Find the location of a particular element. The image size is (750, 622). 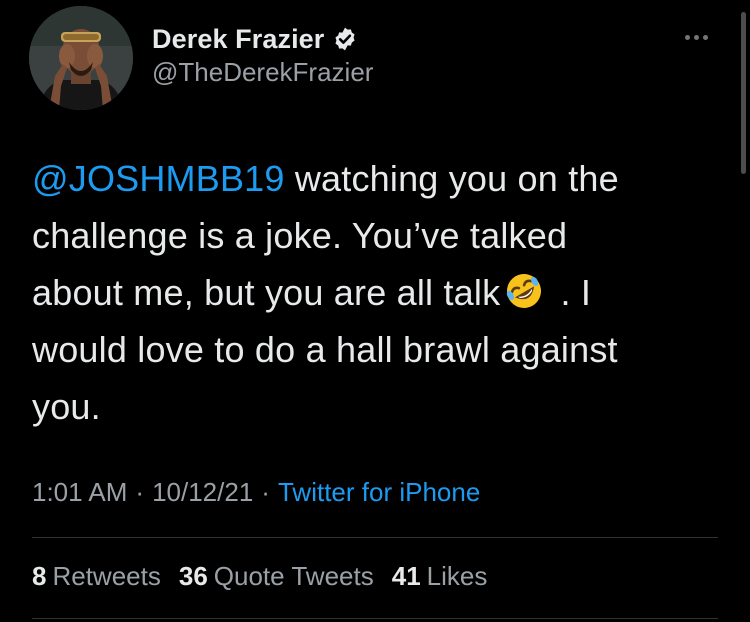

author-name-row: Derek Frazier is located at coordinates (255, 39).